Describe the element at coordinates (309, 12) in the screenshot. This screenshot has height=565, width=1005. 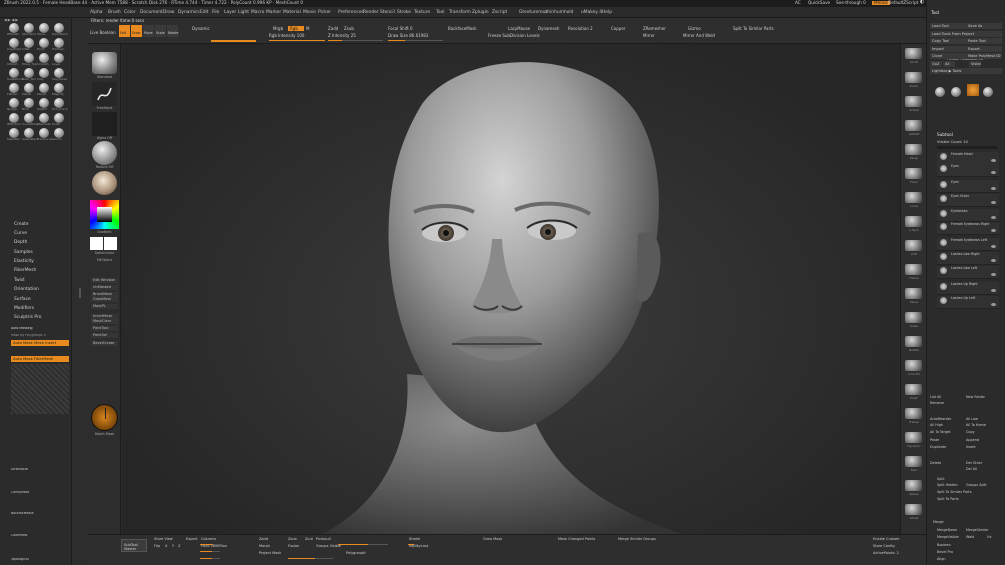
I see `menu-item: Movie` at that location.